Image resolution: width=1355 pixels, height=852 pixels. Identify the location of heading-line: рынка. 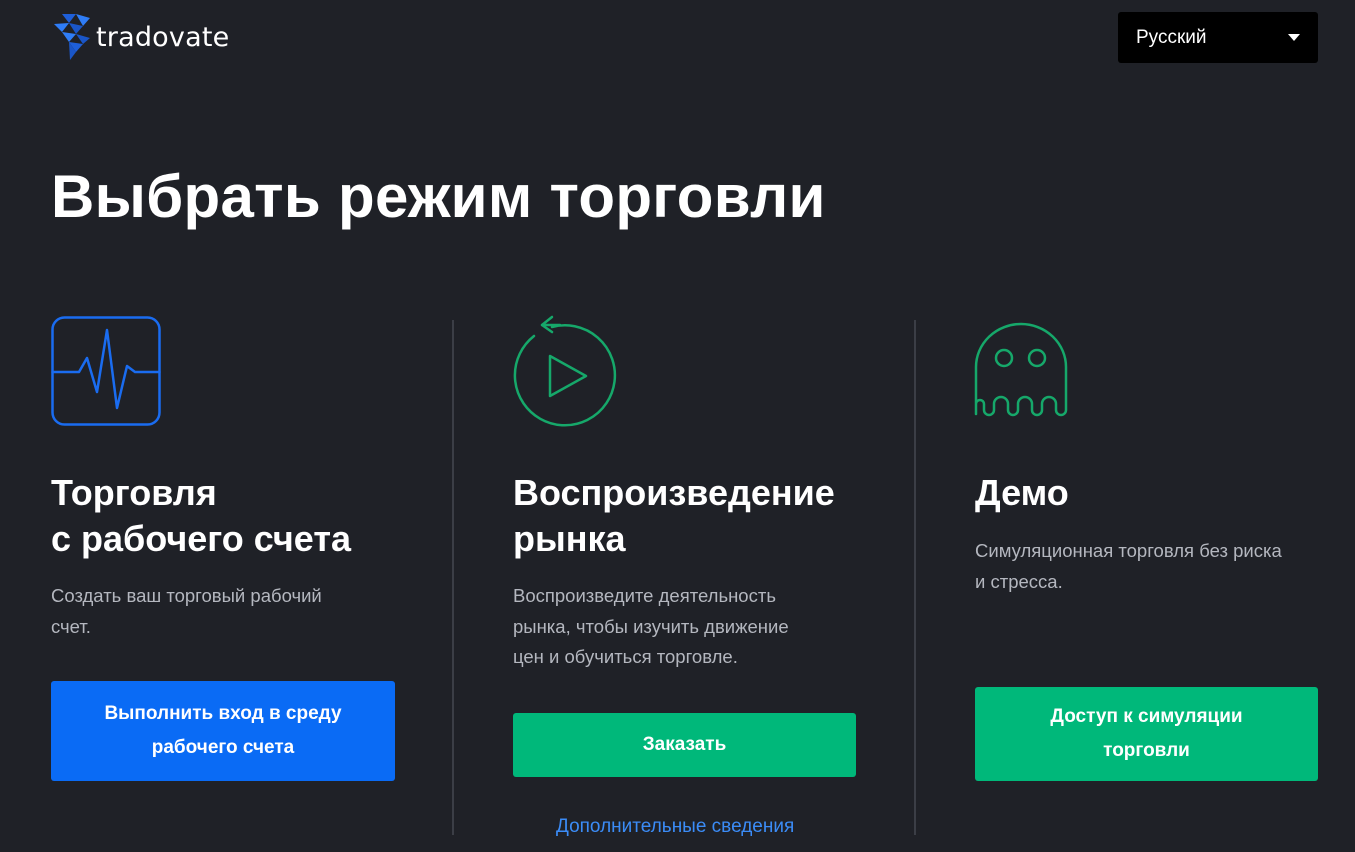
(569, 538).